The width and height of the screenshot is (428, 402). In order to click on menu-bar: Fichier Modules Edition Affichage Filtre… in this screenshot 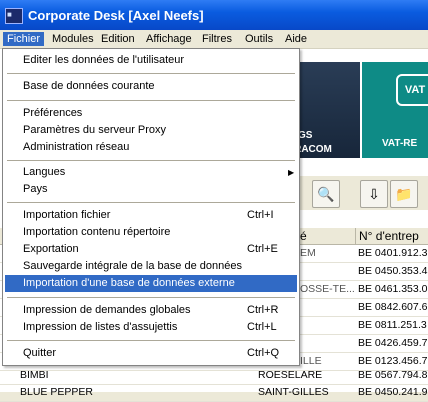, I will do `click(214, 39)`.